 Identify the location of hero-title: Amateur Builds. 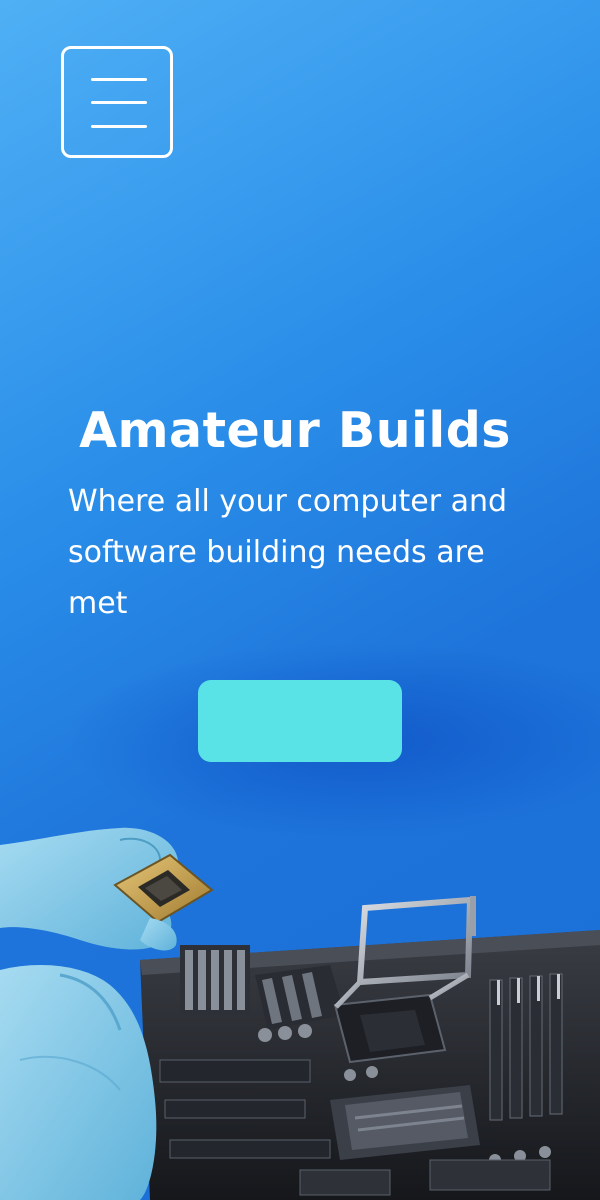
(295, 430).